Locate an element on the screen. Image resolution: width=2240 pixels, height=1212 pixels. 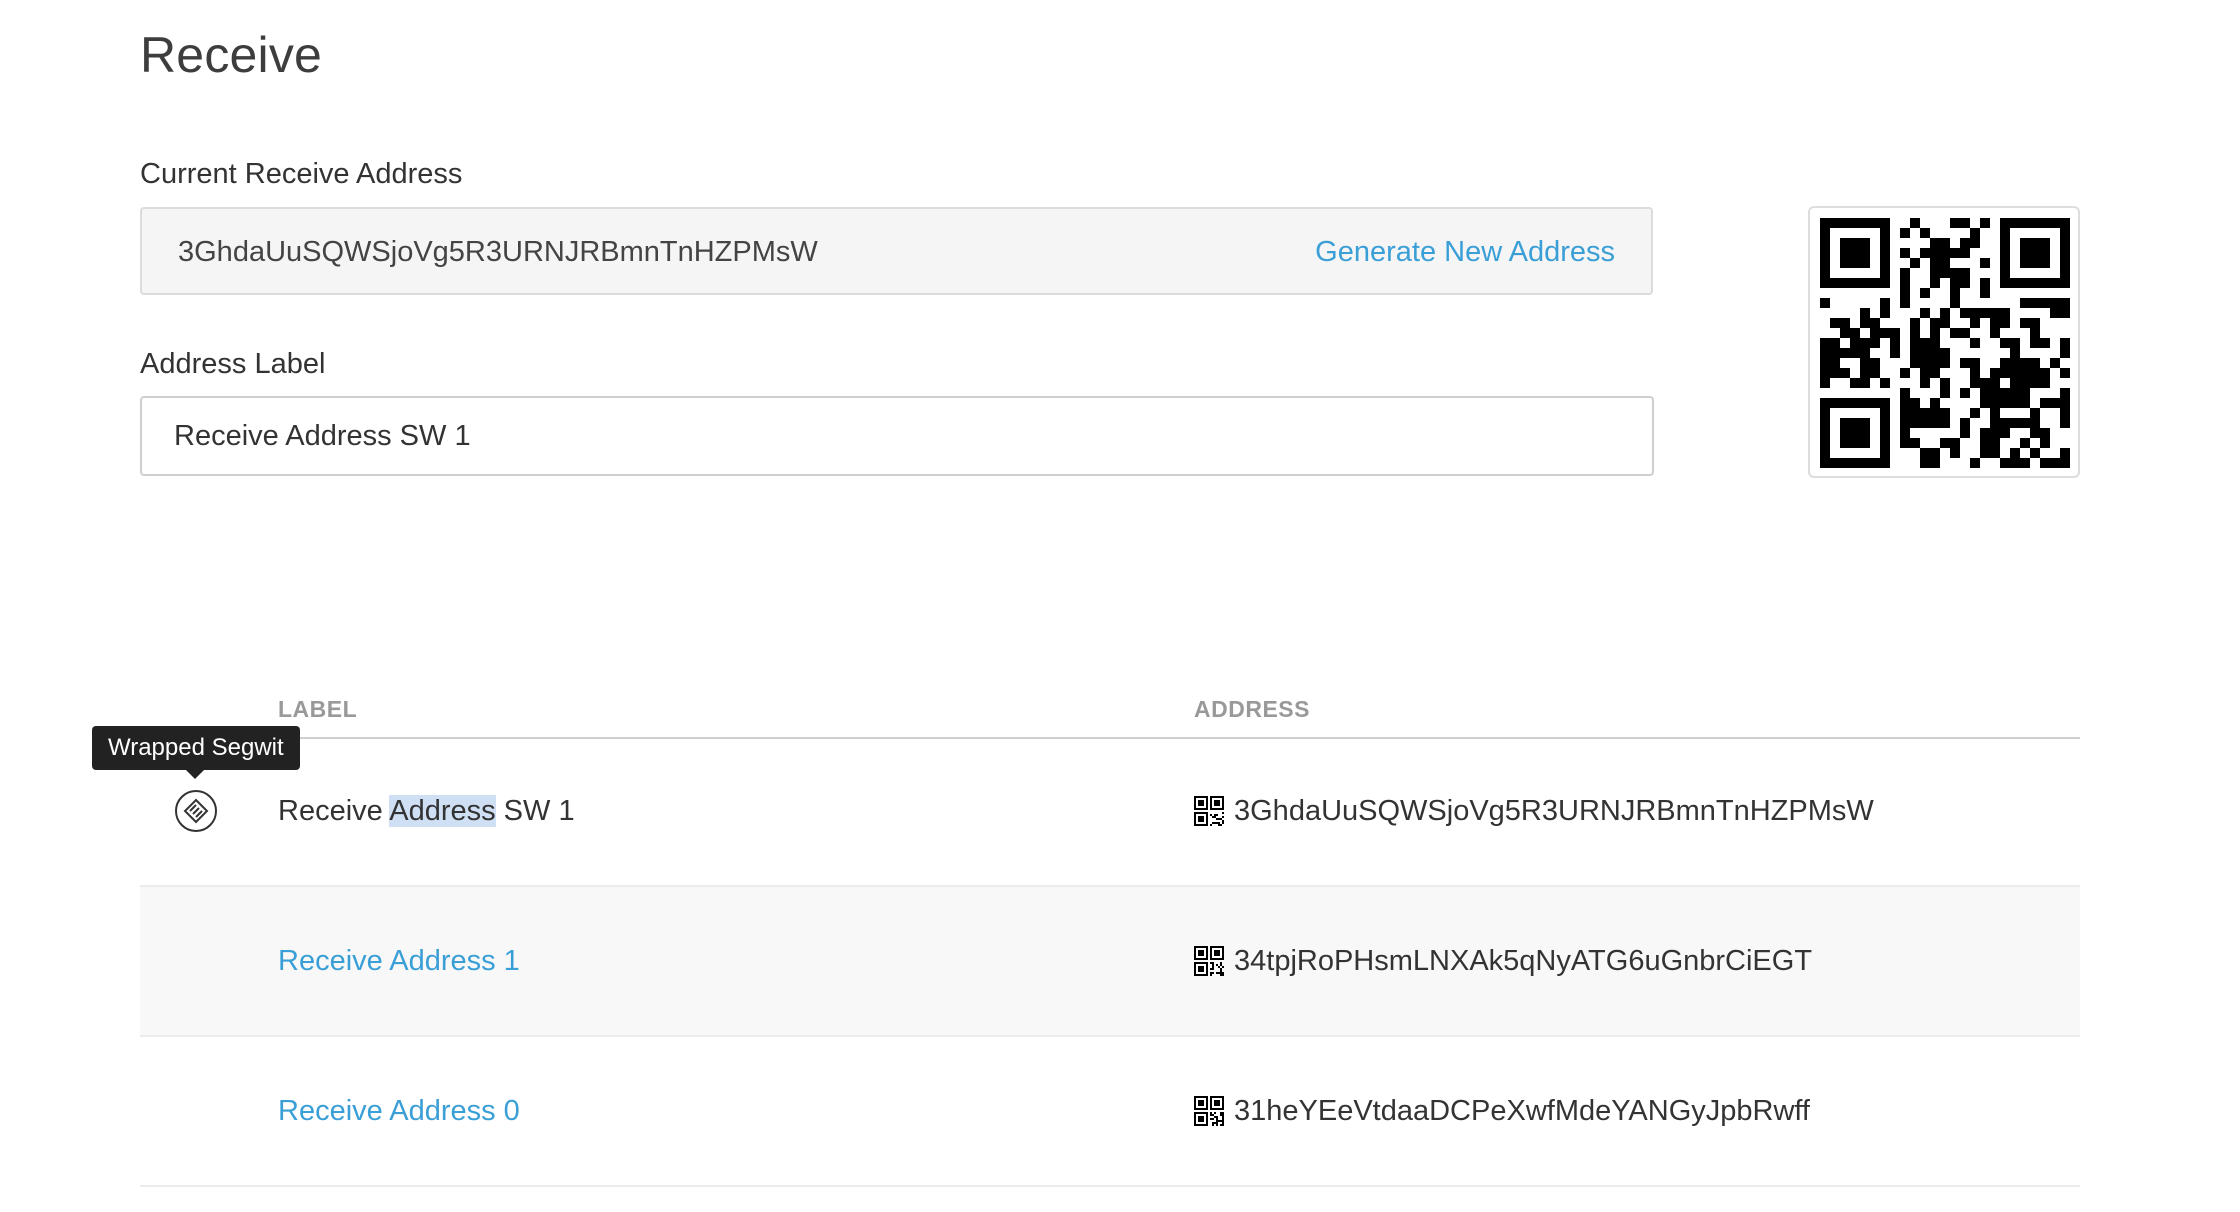
table-header: LABEL ADDRESS is located at coordinates (1110, 714).